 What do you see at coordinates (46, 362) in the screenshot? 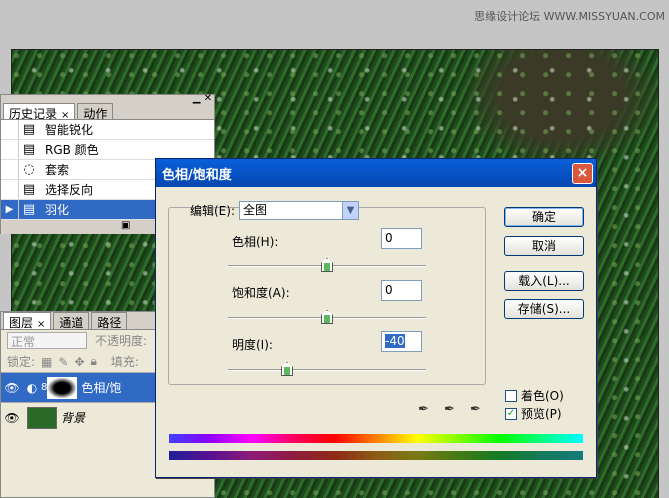
I see `lock-transparency-icon: ▦` at bounding box center [46, 362].